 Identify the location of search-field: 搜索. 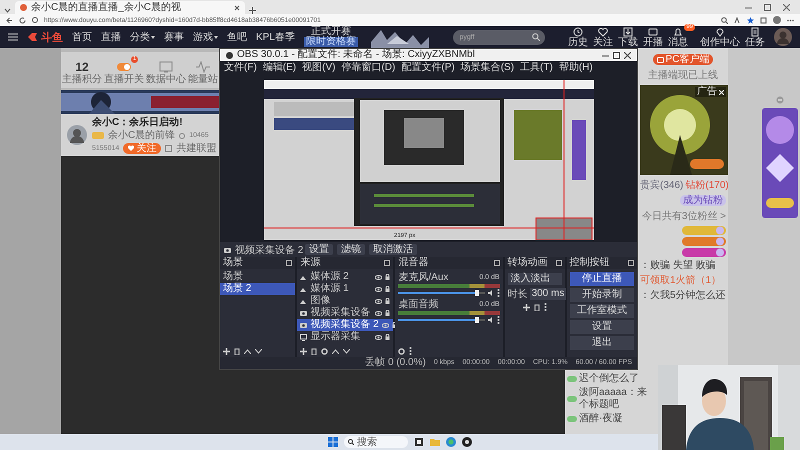
(376, 442).